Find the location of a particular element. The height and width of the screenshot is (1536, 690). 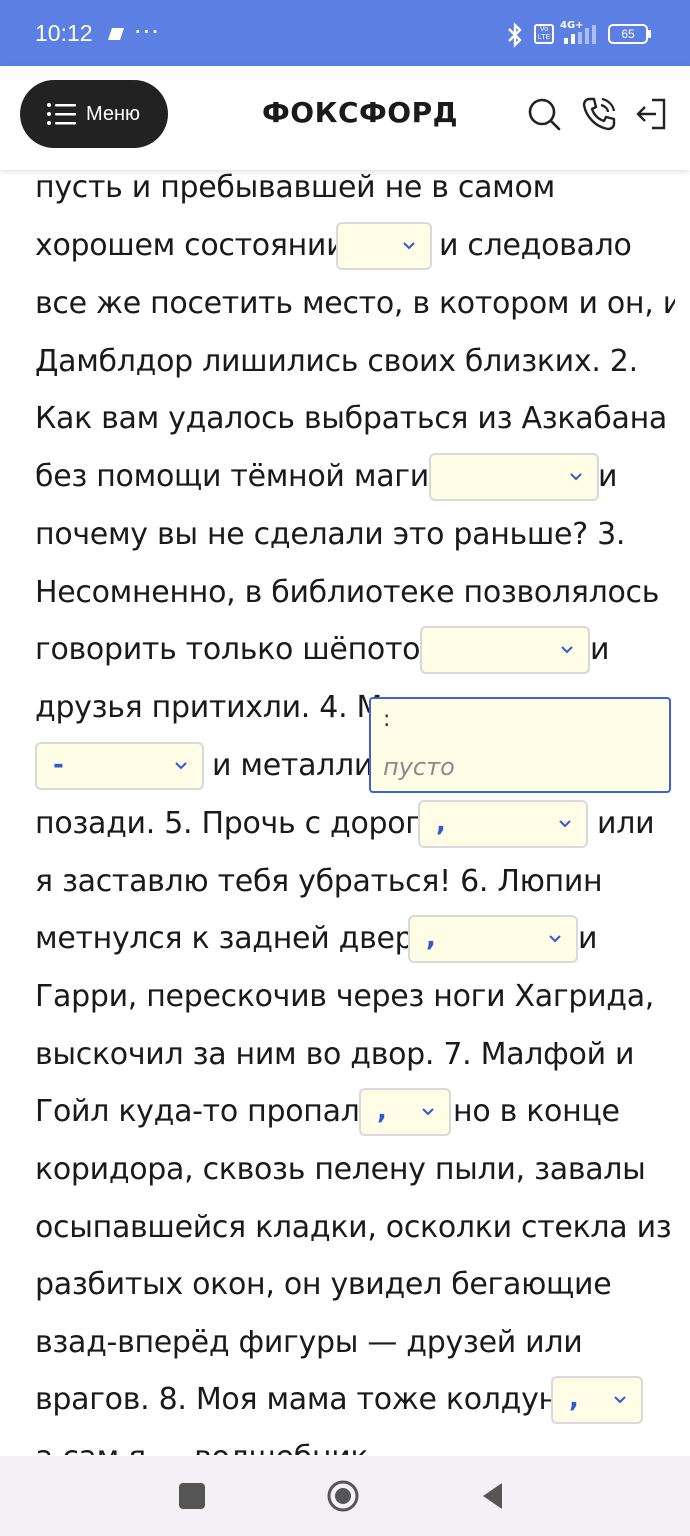

text-line: и металлич is located at coordinates (301, 765).